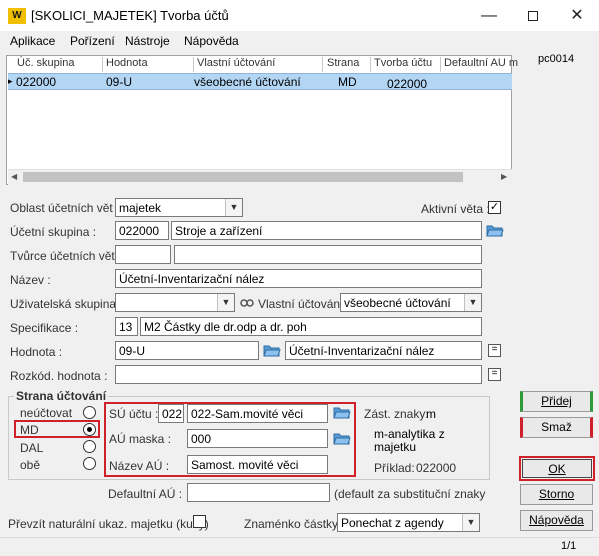  What do you see at coordinates (143, 254) in the screenshot?
I see `tvurce-field-a` at bounding box center [143, 254].